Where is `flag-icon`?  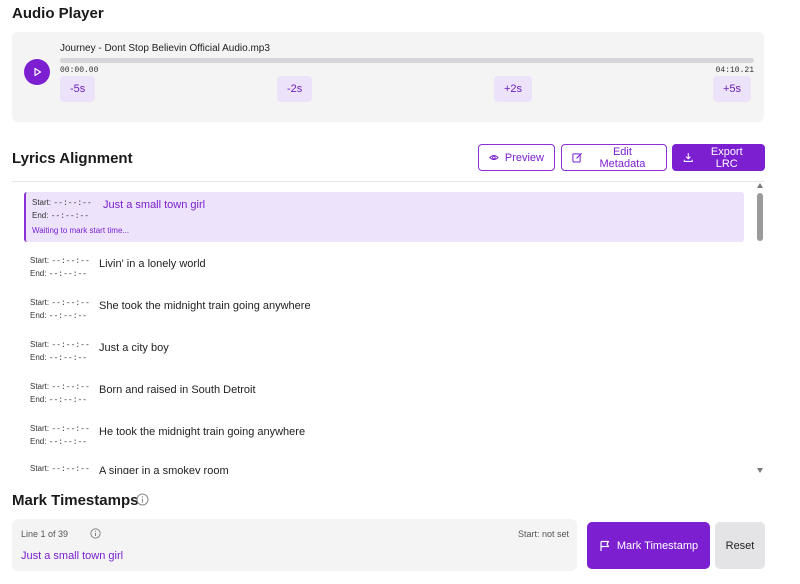
flag-icon is located at coordinates (604, 545).